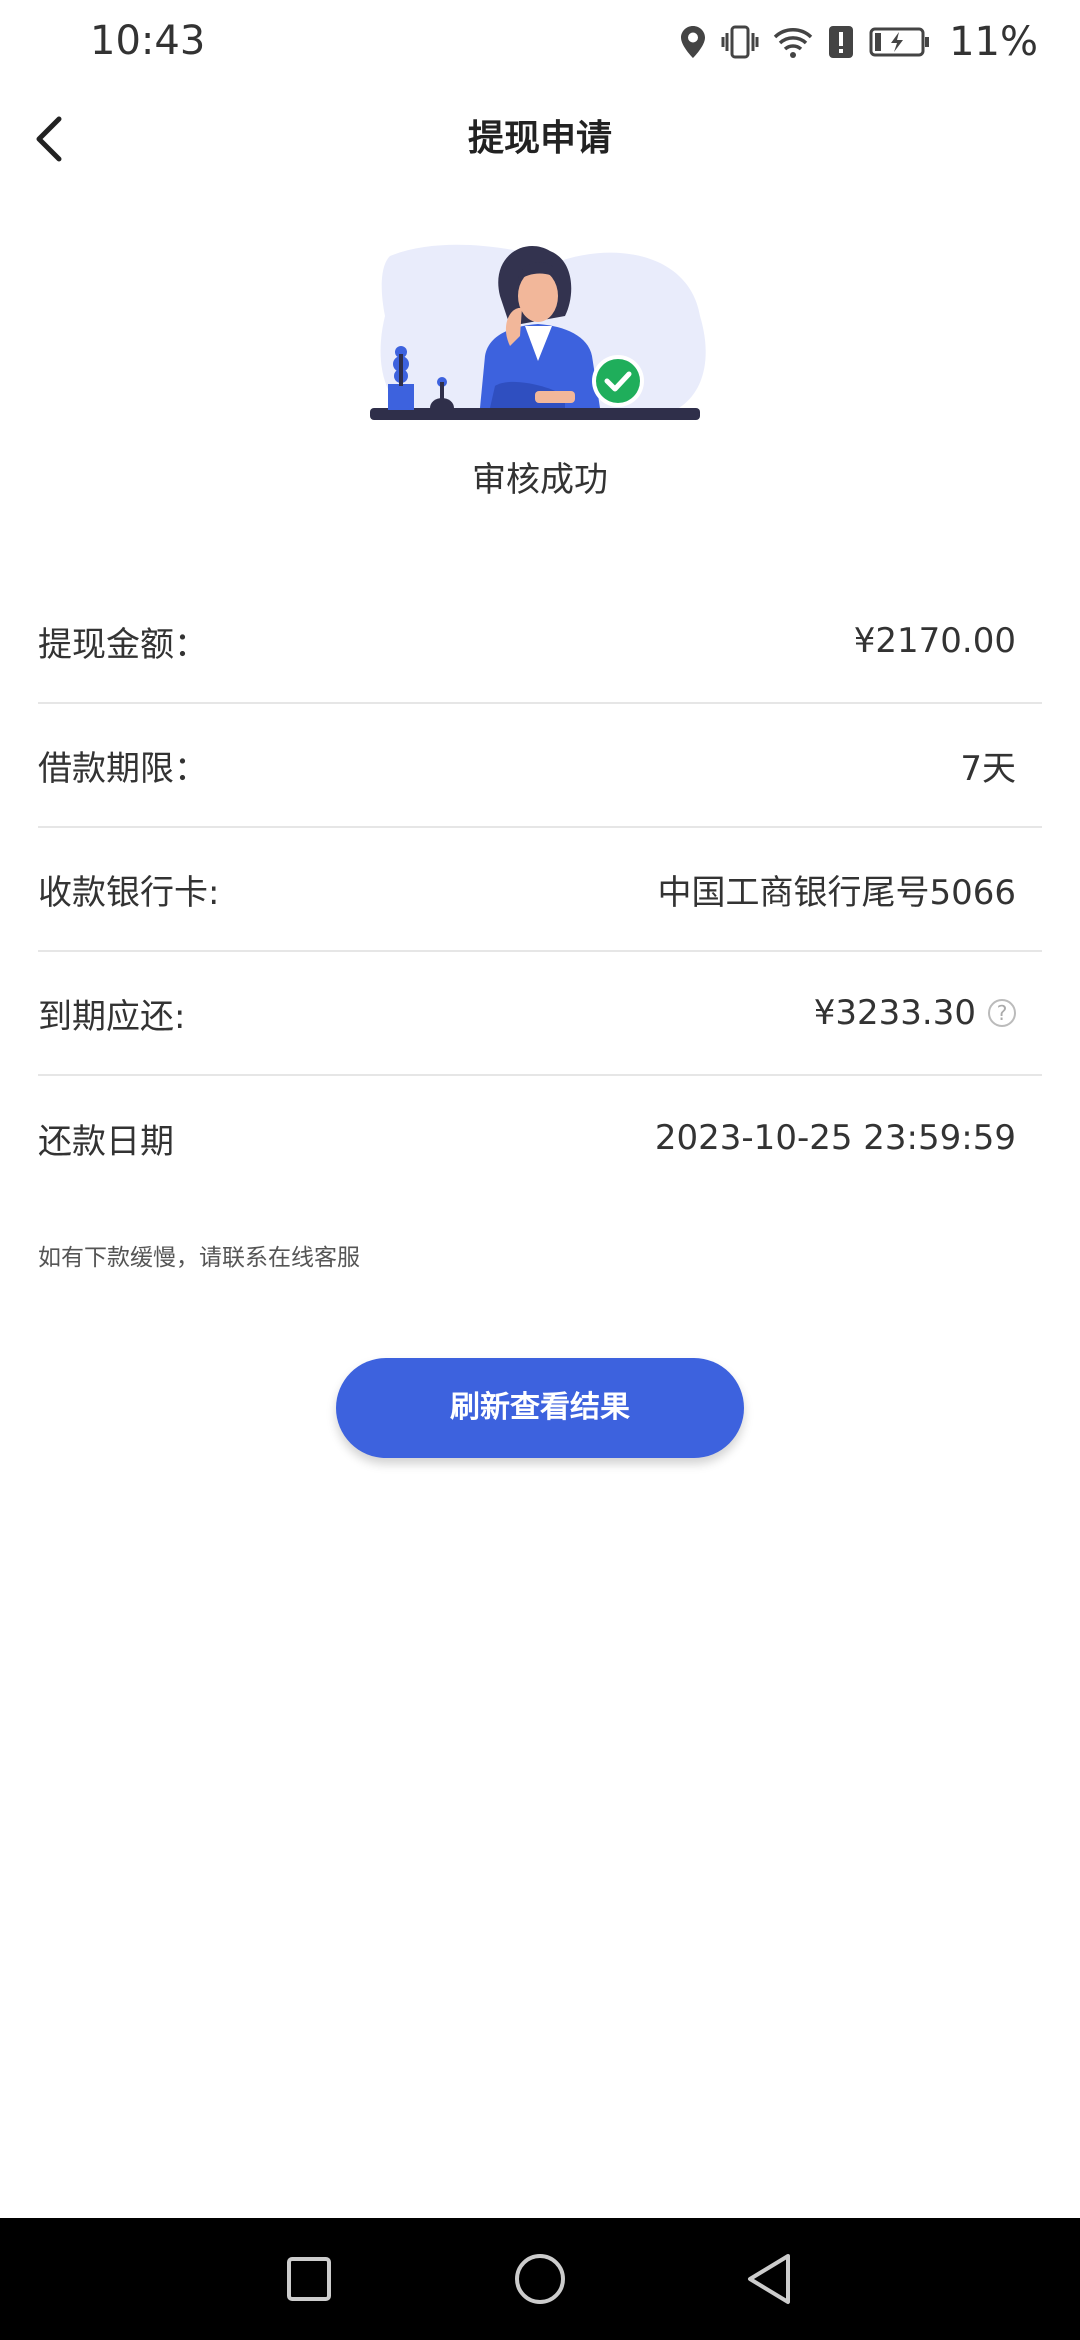 Image resolution: width=1080 pixels, height=2340 pixels. I want to click on nav-bar: 提现申请, so click(540, 139).